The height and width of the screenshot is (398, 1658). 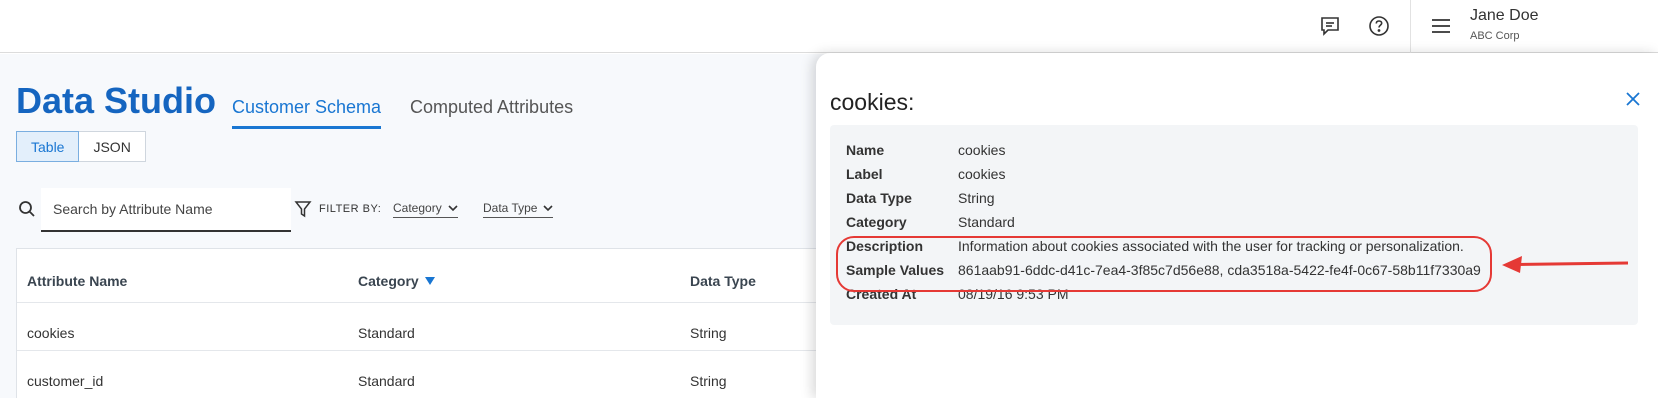 I want to click on label-label: Label, so click(x=864, y=174).